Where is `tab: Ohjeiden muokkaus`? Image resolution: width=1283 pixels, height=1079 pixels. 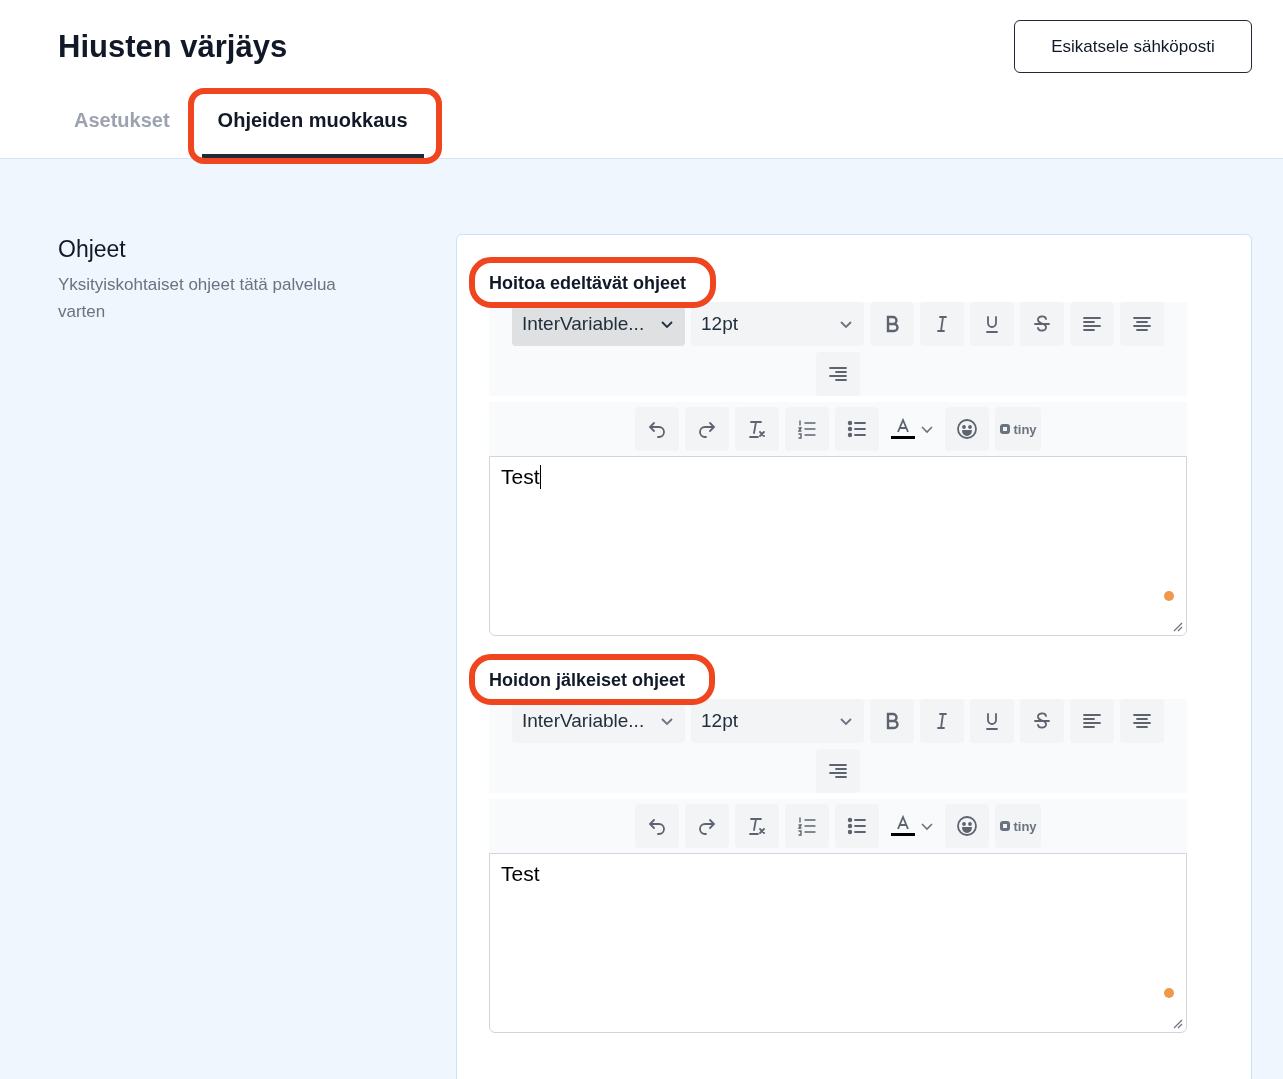
tab: Ohjeiden muokkaus is located at coordinates (312, 126).